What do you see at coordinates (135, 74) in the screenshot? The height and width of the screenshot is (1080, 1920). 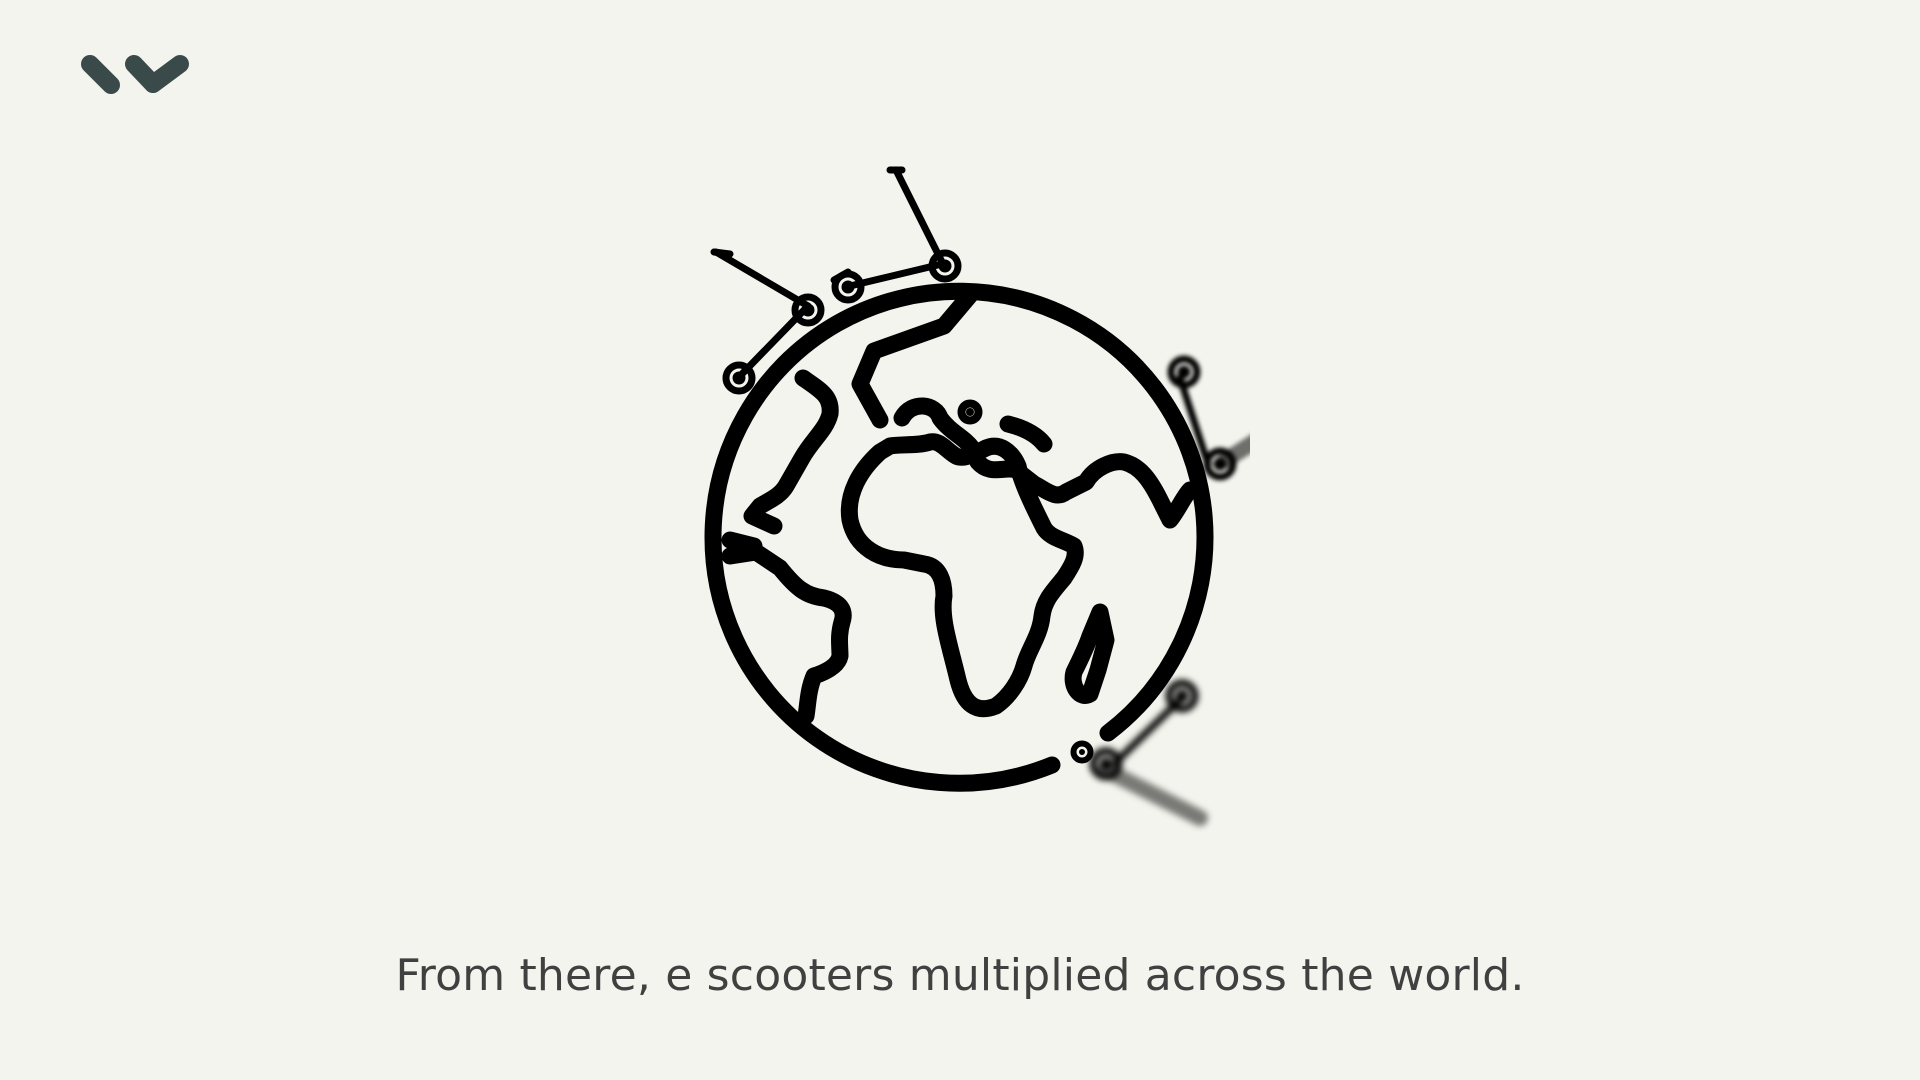 I see `w-logo-icon` at bounding box center [135, 74].